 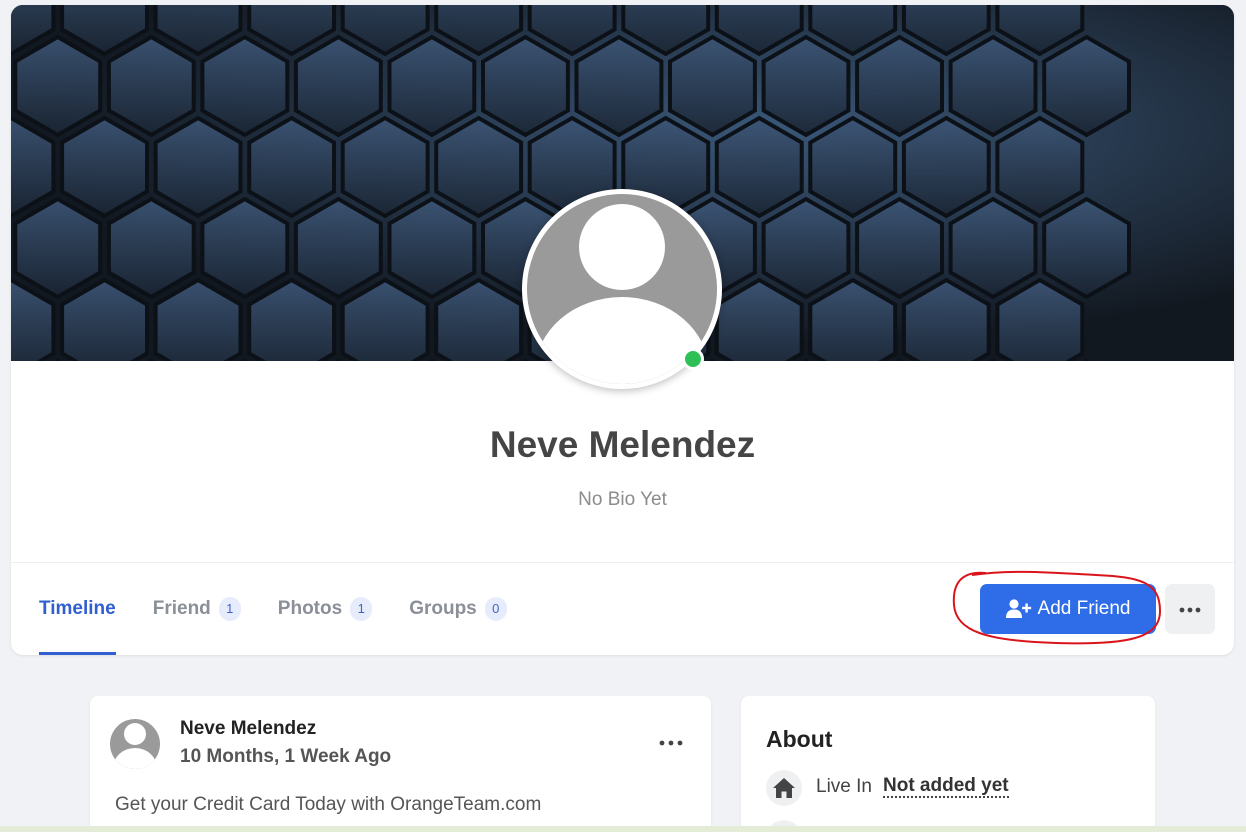 I want to click on home-icon, so click(x=784, y=788).